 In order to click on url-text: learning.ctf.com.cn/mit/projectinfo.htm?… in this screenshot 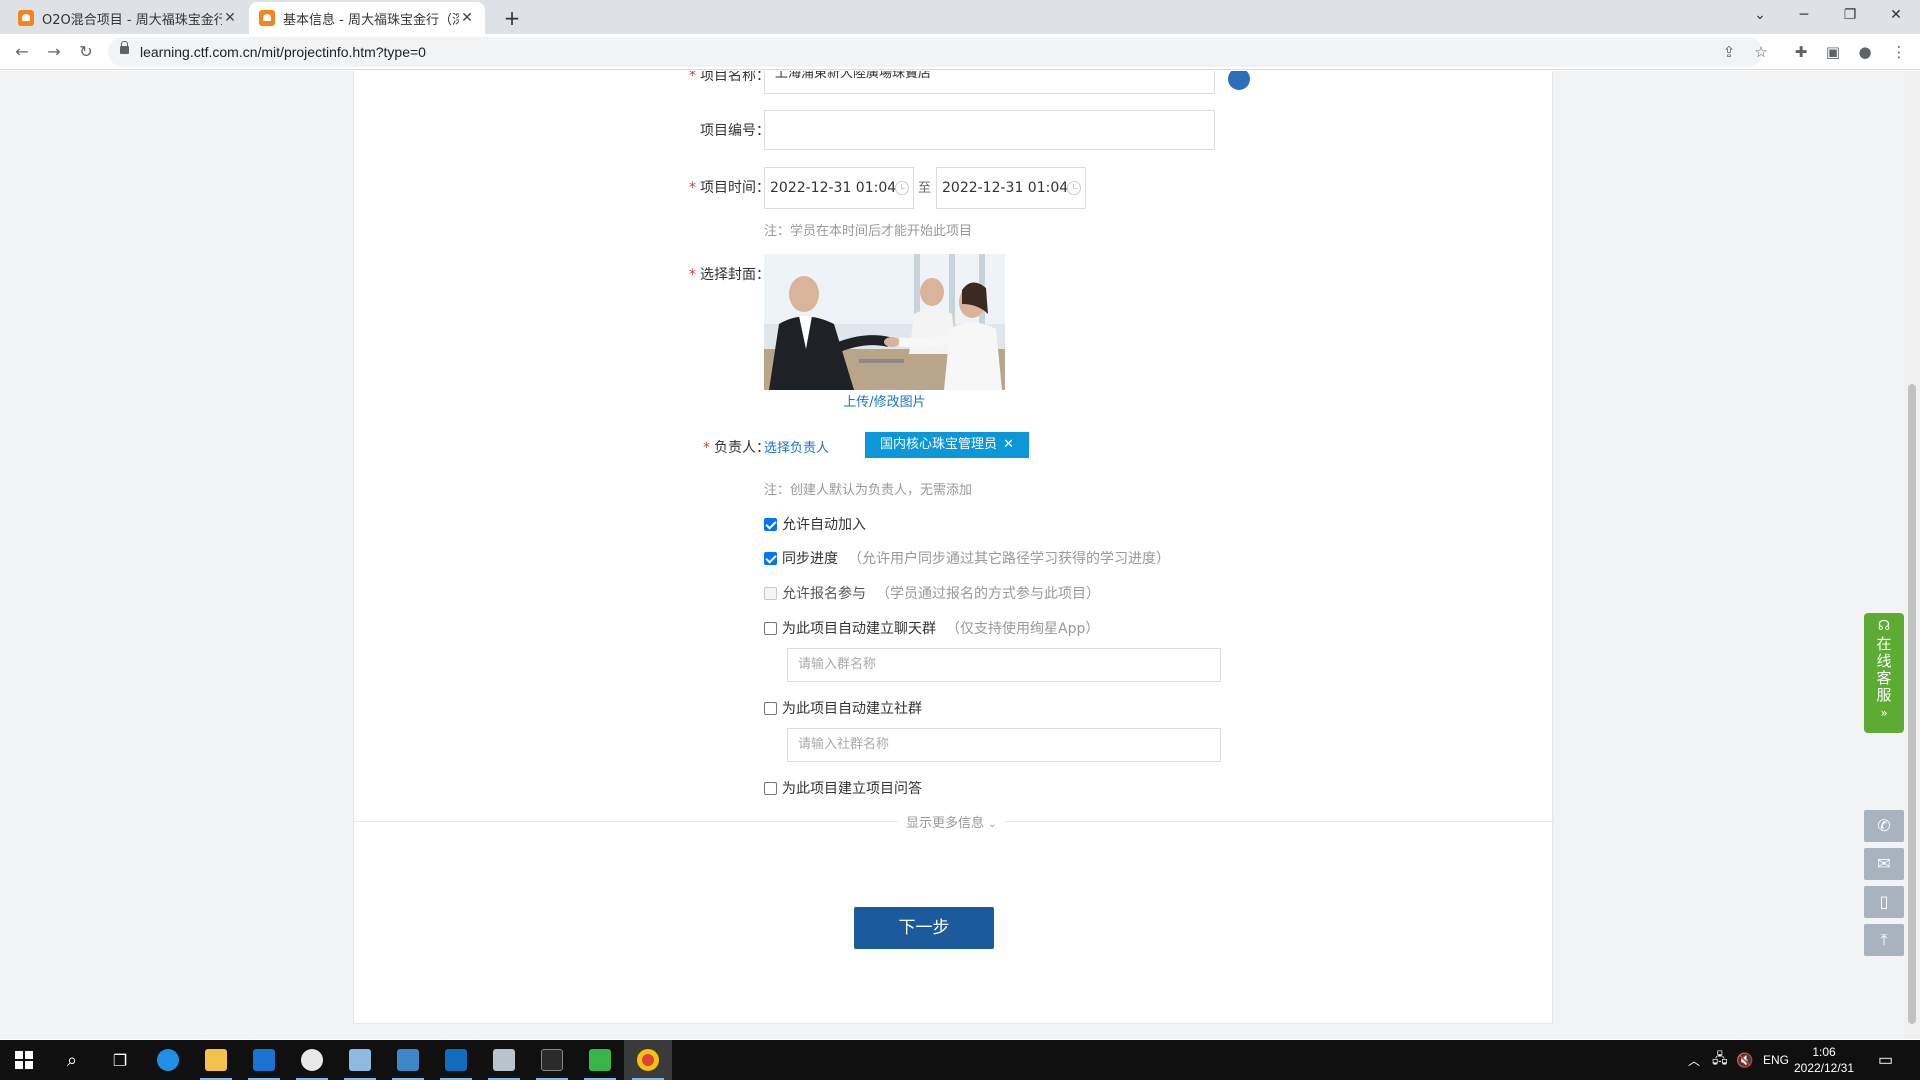, I will do `click(283, 52)`.